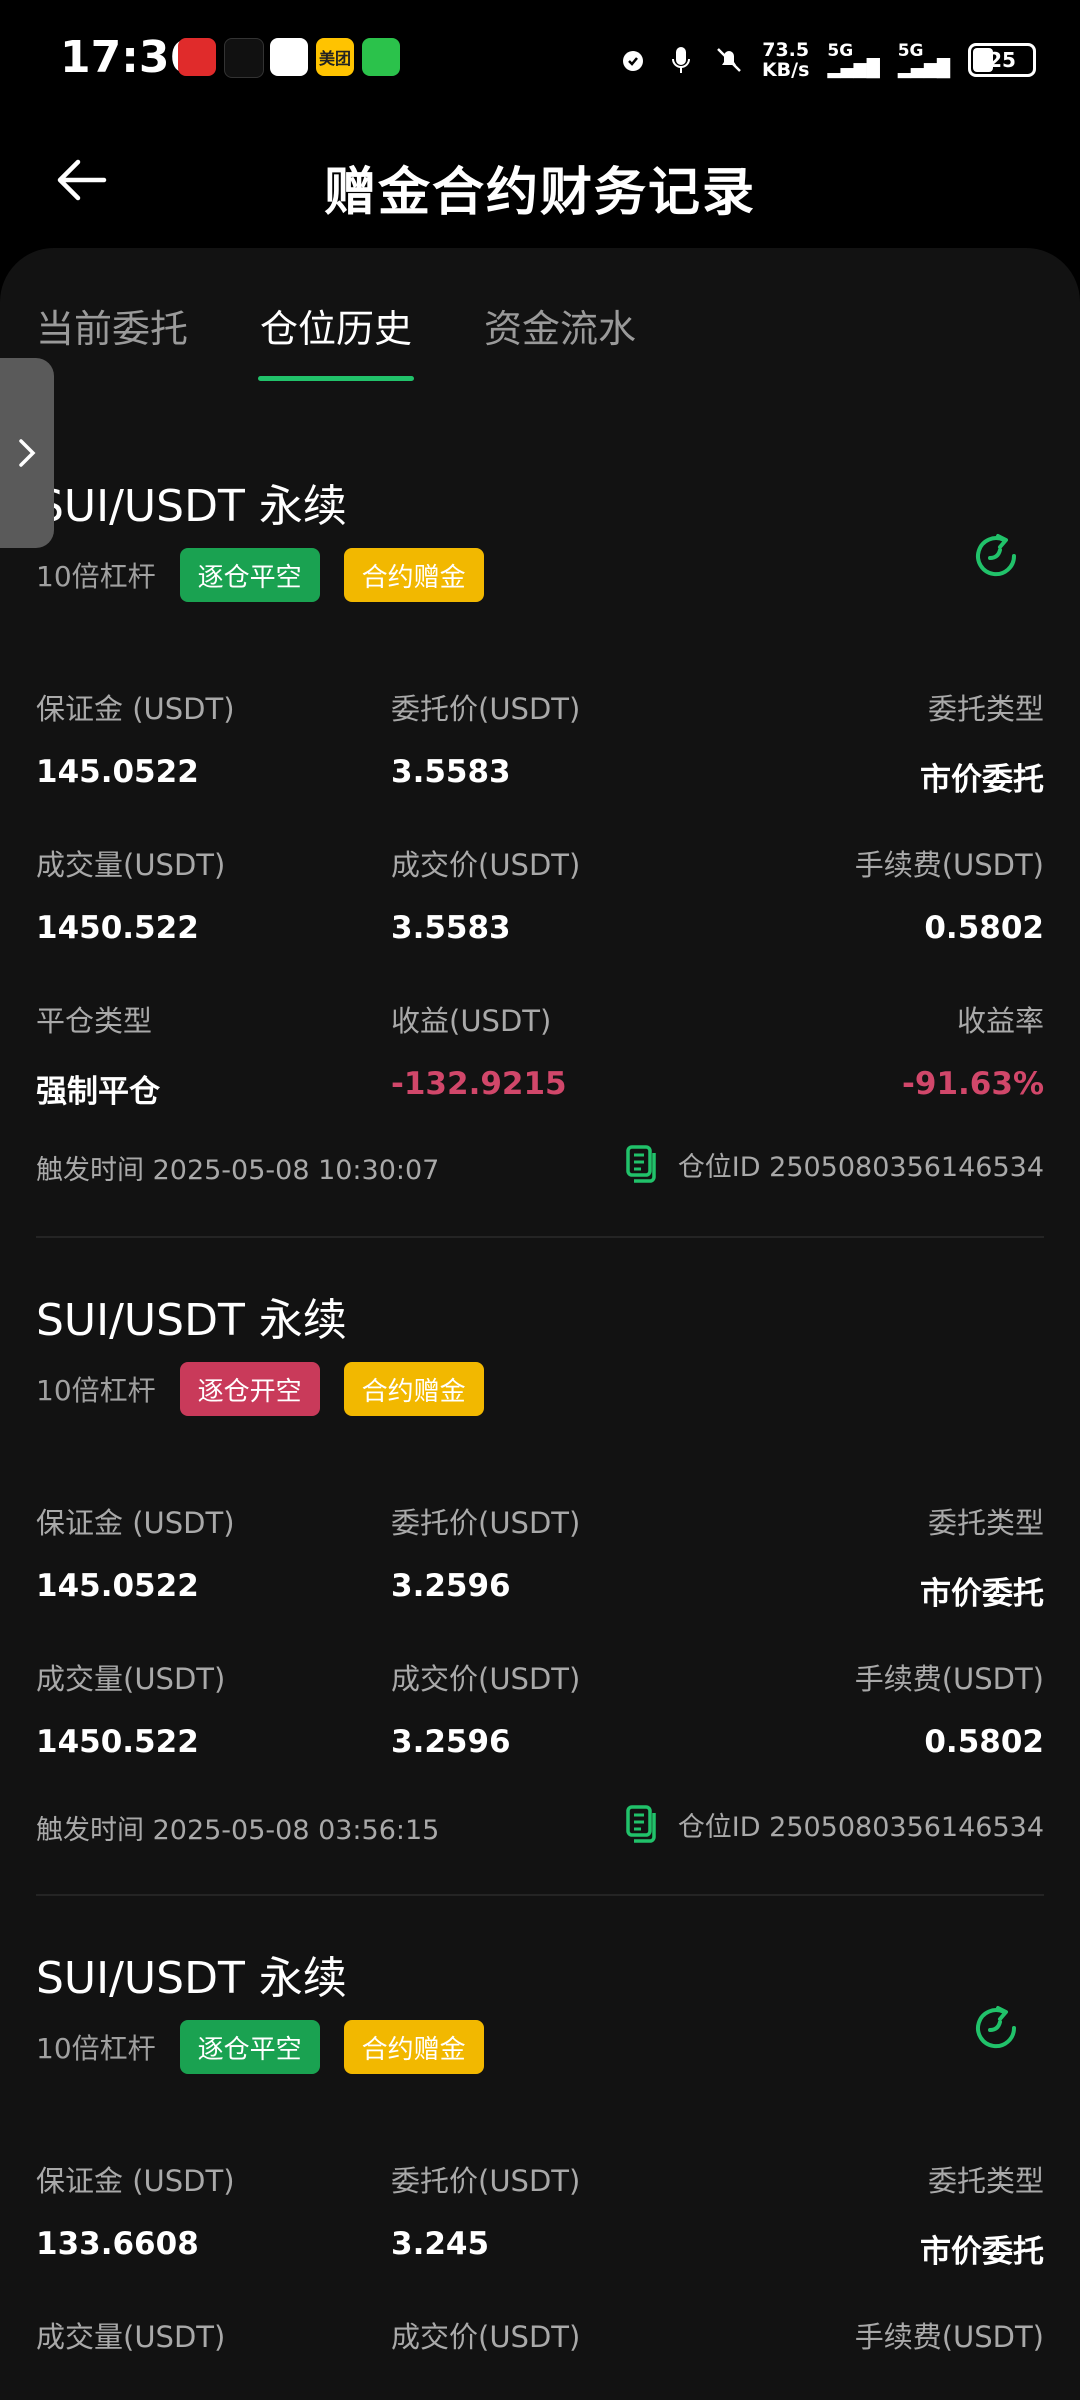 Image resolution: width=1080 pixels, height=2400 pixels. Describe the element at coordinates (451, 928) in the screenshot. I see `deal-price-value: 3.5583` at that location.